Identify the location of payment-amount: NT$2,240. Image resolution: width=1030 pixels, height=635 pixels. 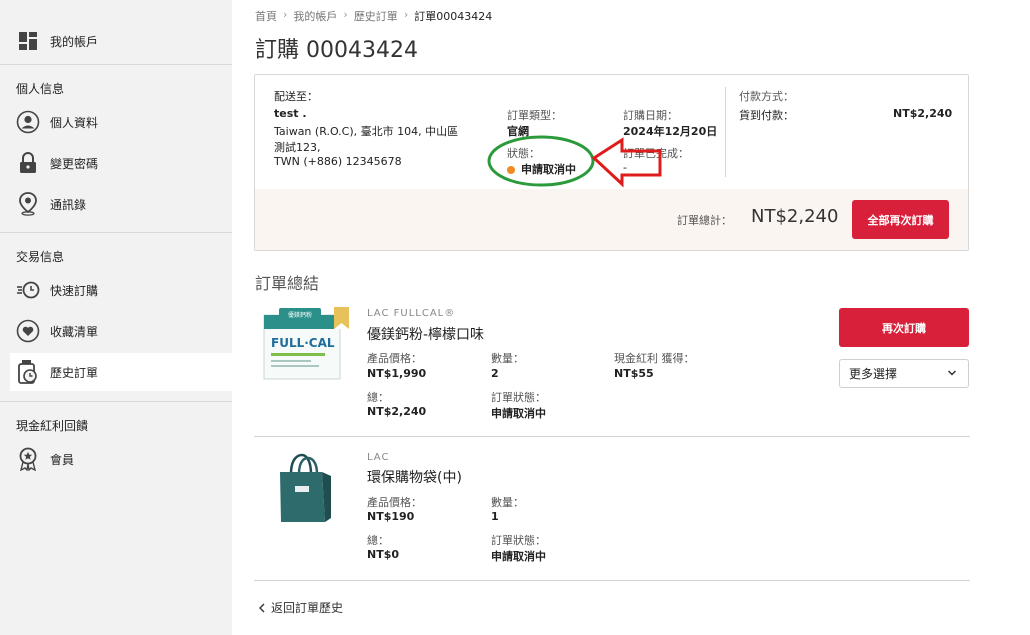
(923, 113).